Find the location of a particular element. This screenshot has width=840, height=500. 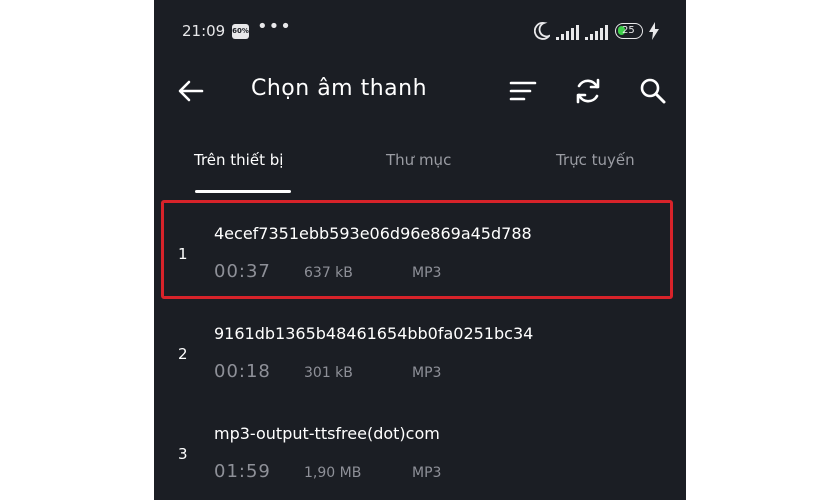

status-icons: 25 is located at coordinates (599, 32).